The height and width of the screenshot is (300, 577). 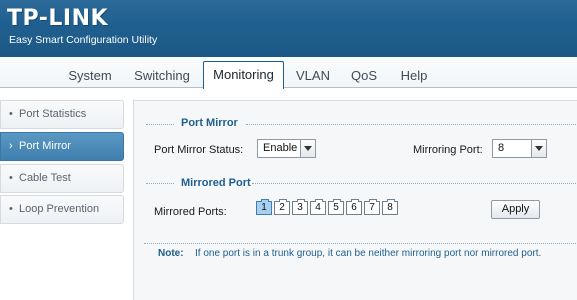 What do you see at coordinates (45, 178) in the screenshot?
I see `sidebar-item-label: Cable Test` at bounding box center [45, 178].